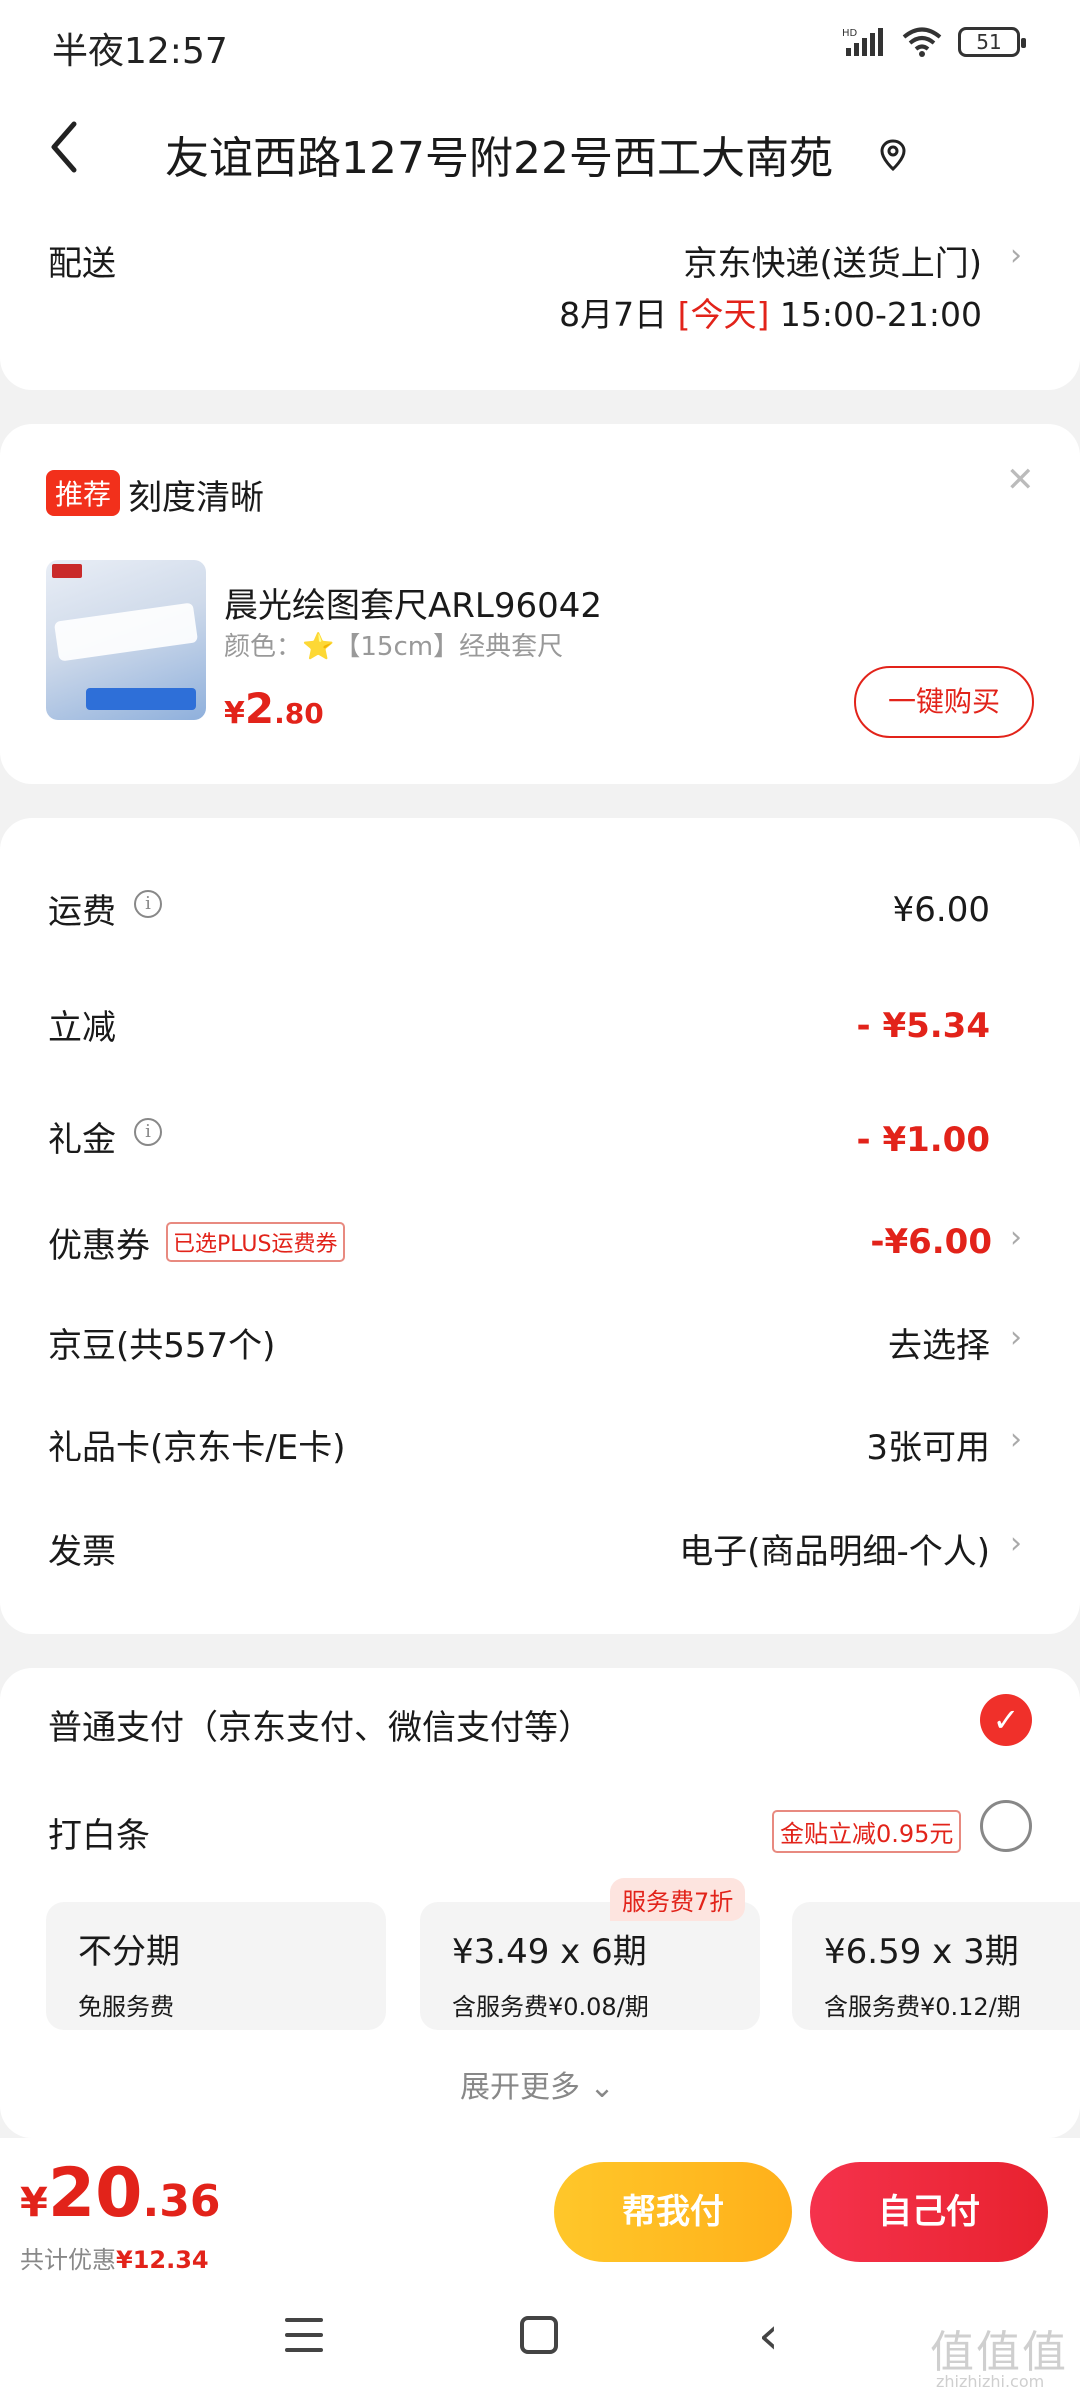 This screenshot has width=1080, height=2400. I want to click on wifi-icon, so click(922, 42).